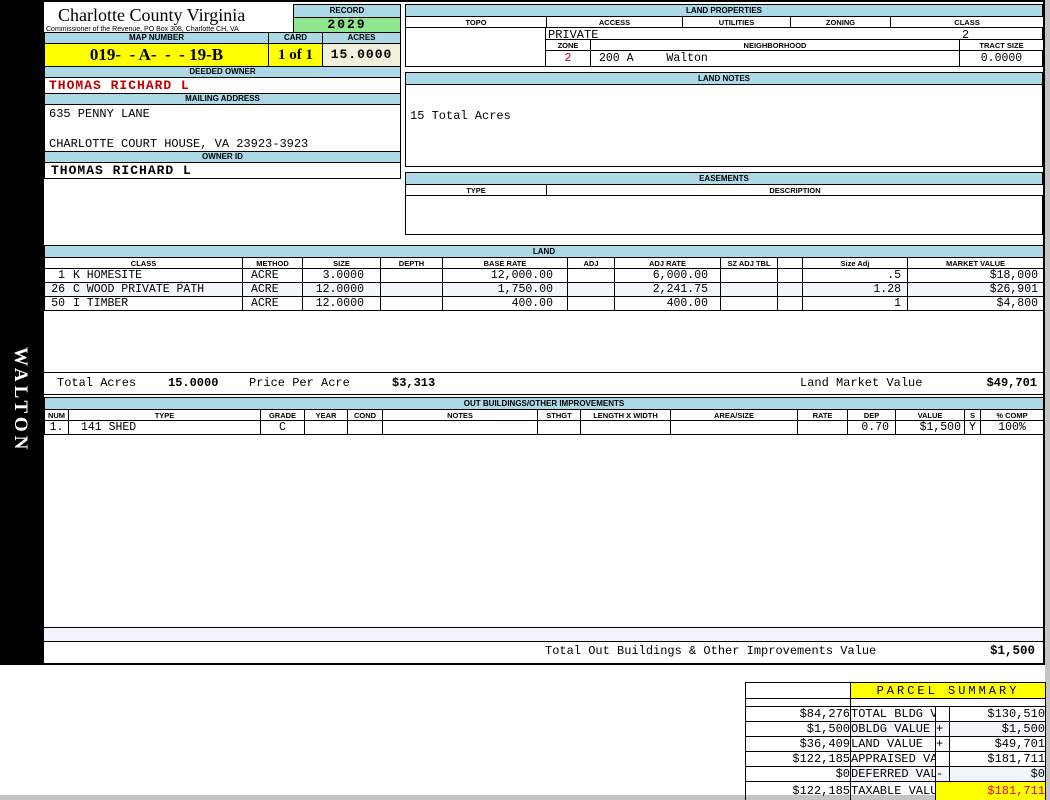  I want to click on address-line-1: 635 PENNY LANE, so click(99, 114).